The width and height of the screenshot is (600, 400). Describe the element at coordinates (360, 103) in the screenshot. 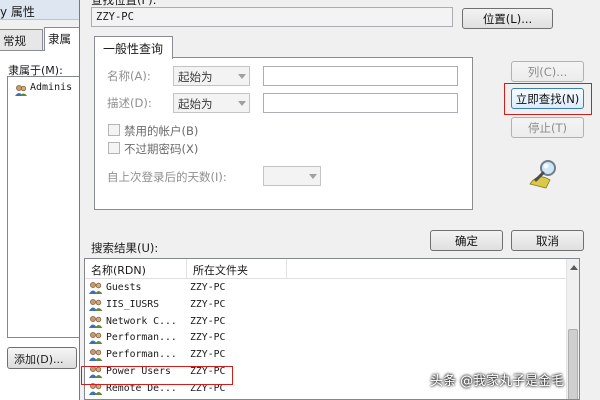

I see `description-input` at that location.